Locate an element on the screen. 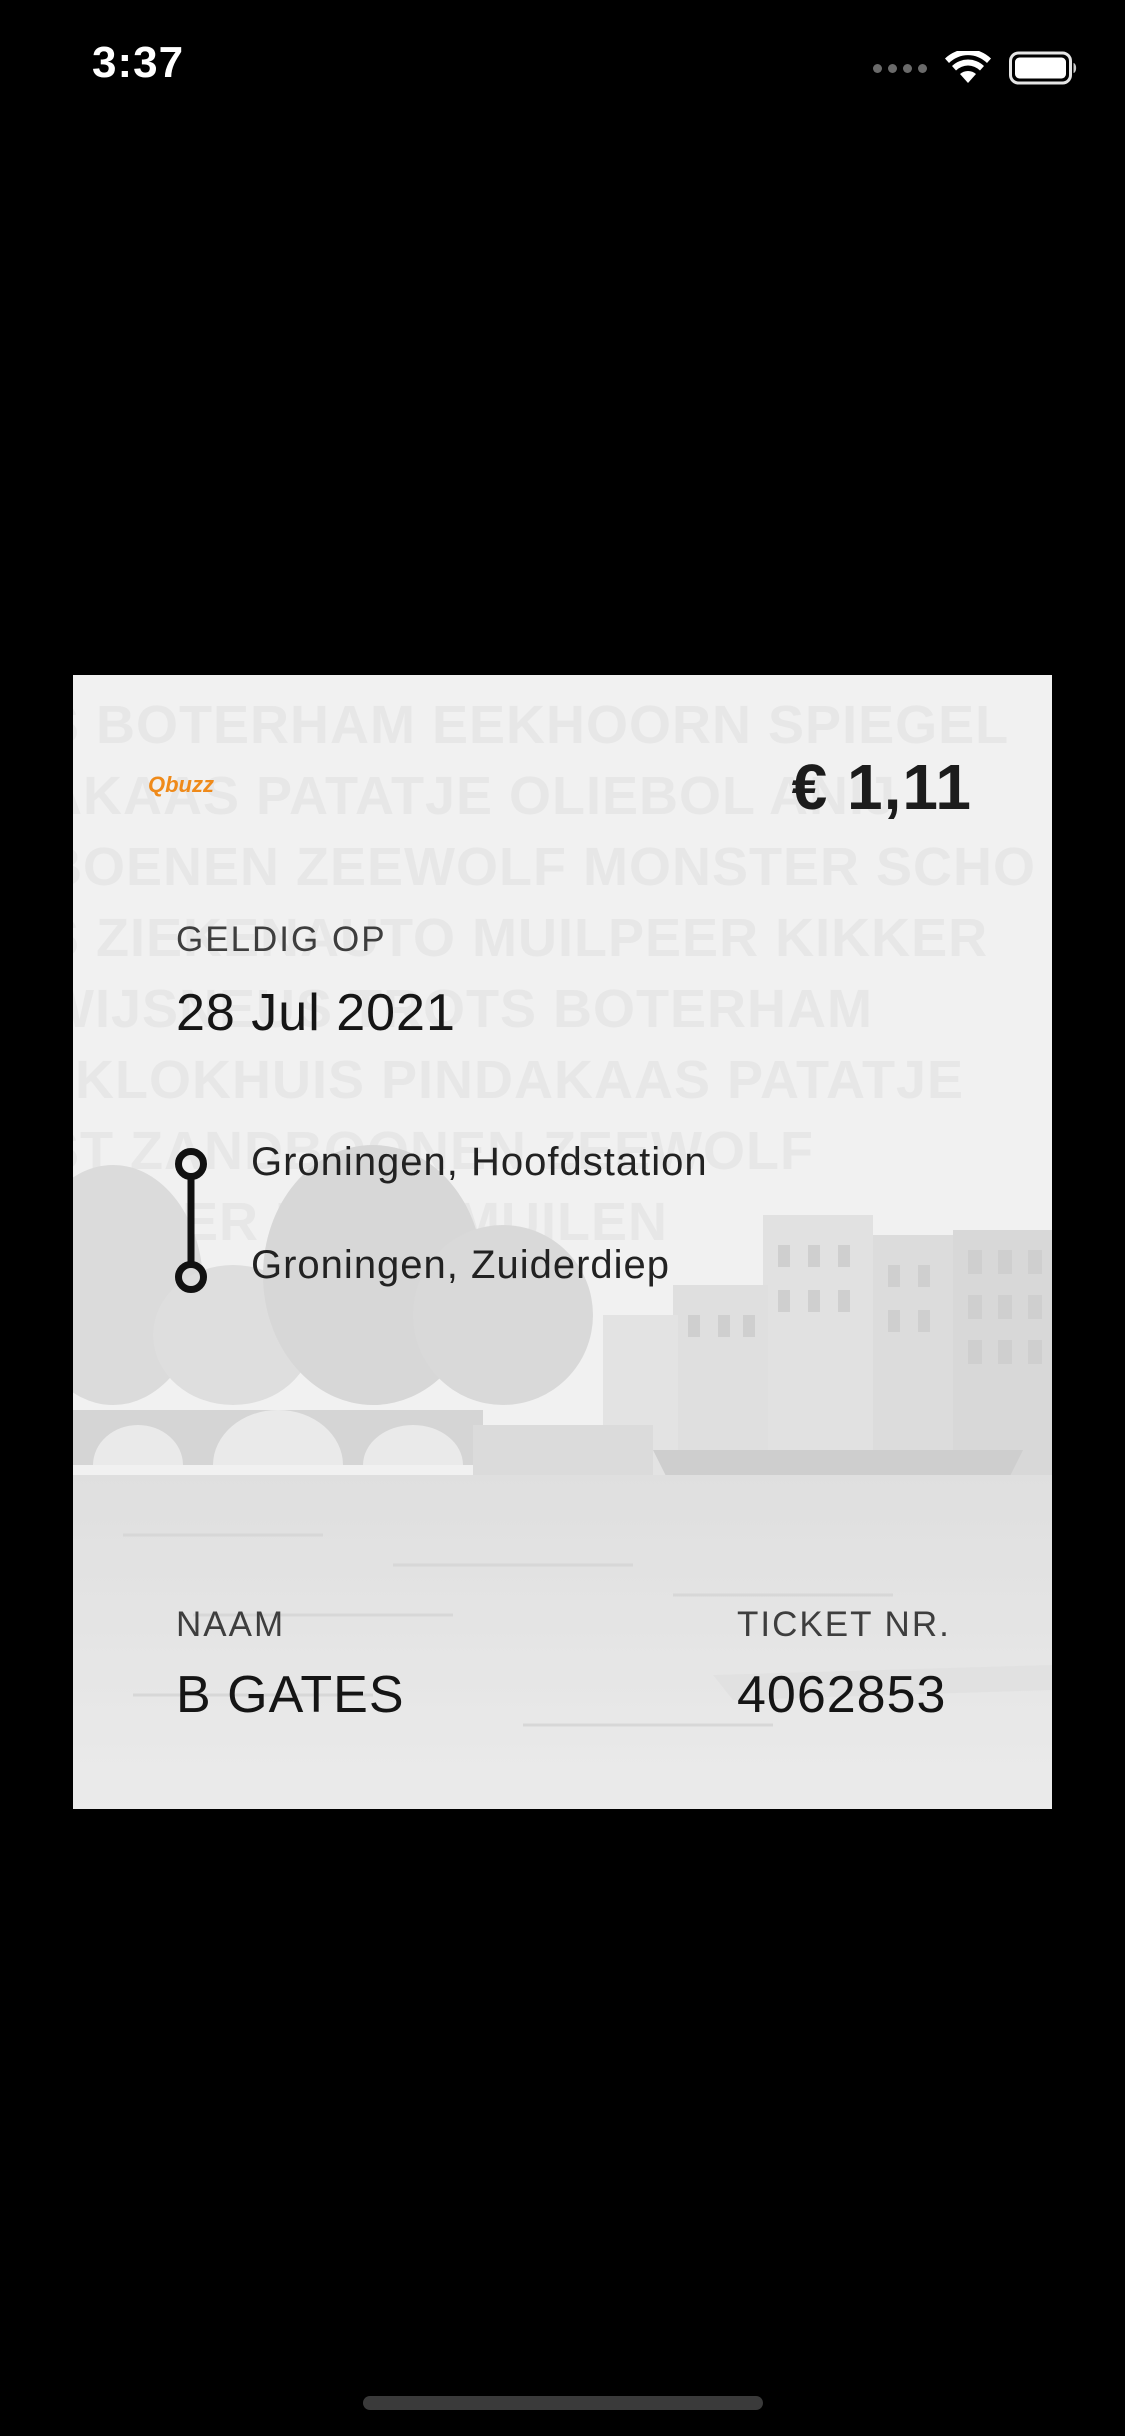 The width and height of the screenshot is (1125, 2436). ticket-price: € 1,11 is located at coordinates (881, 787).